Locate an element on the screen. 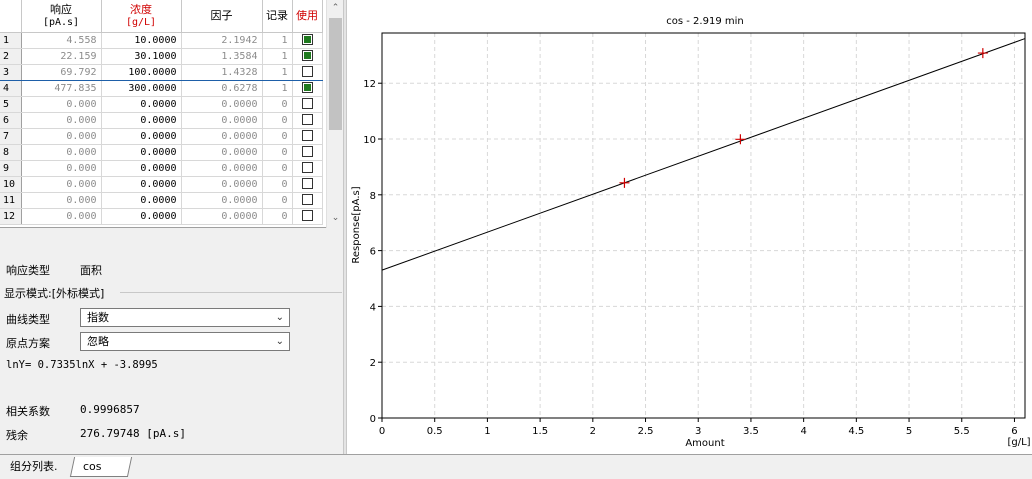  row-number: 7 is located at coordinates (11, 136).